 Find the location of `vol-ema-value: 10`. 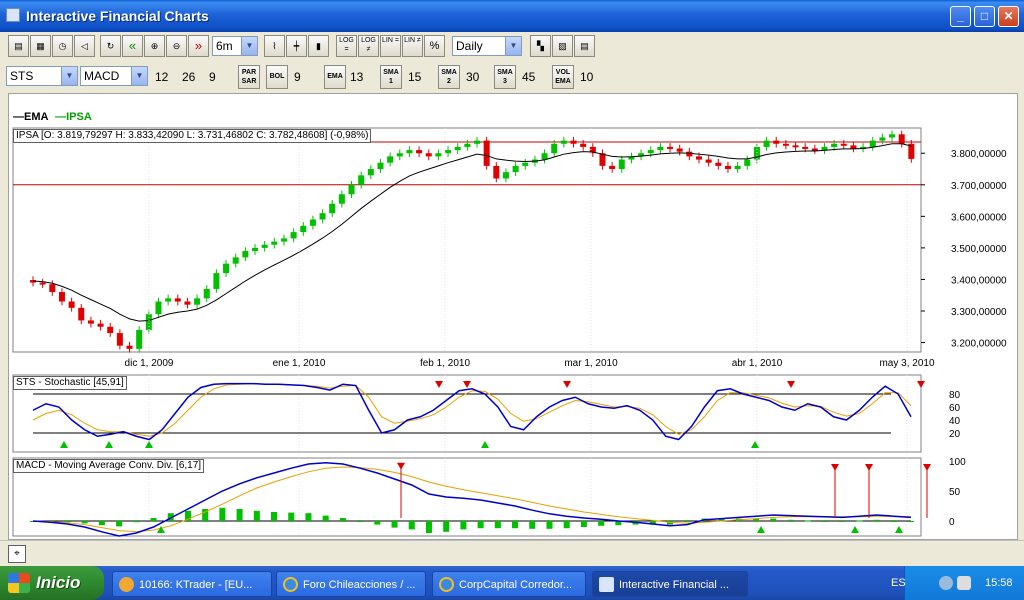

vol-ema-value: 10 is located at coordinates (586, 77).